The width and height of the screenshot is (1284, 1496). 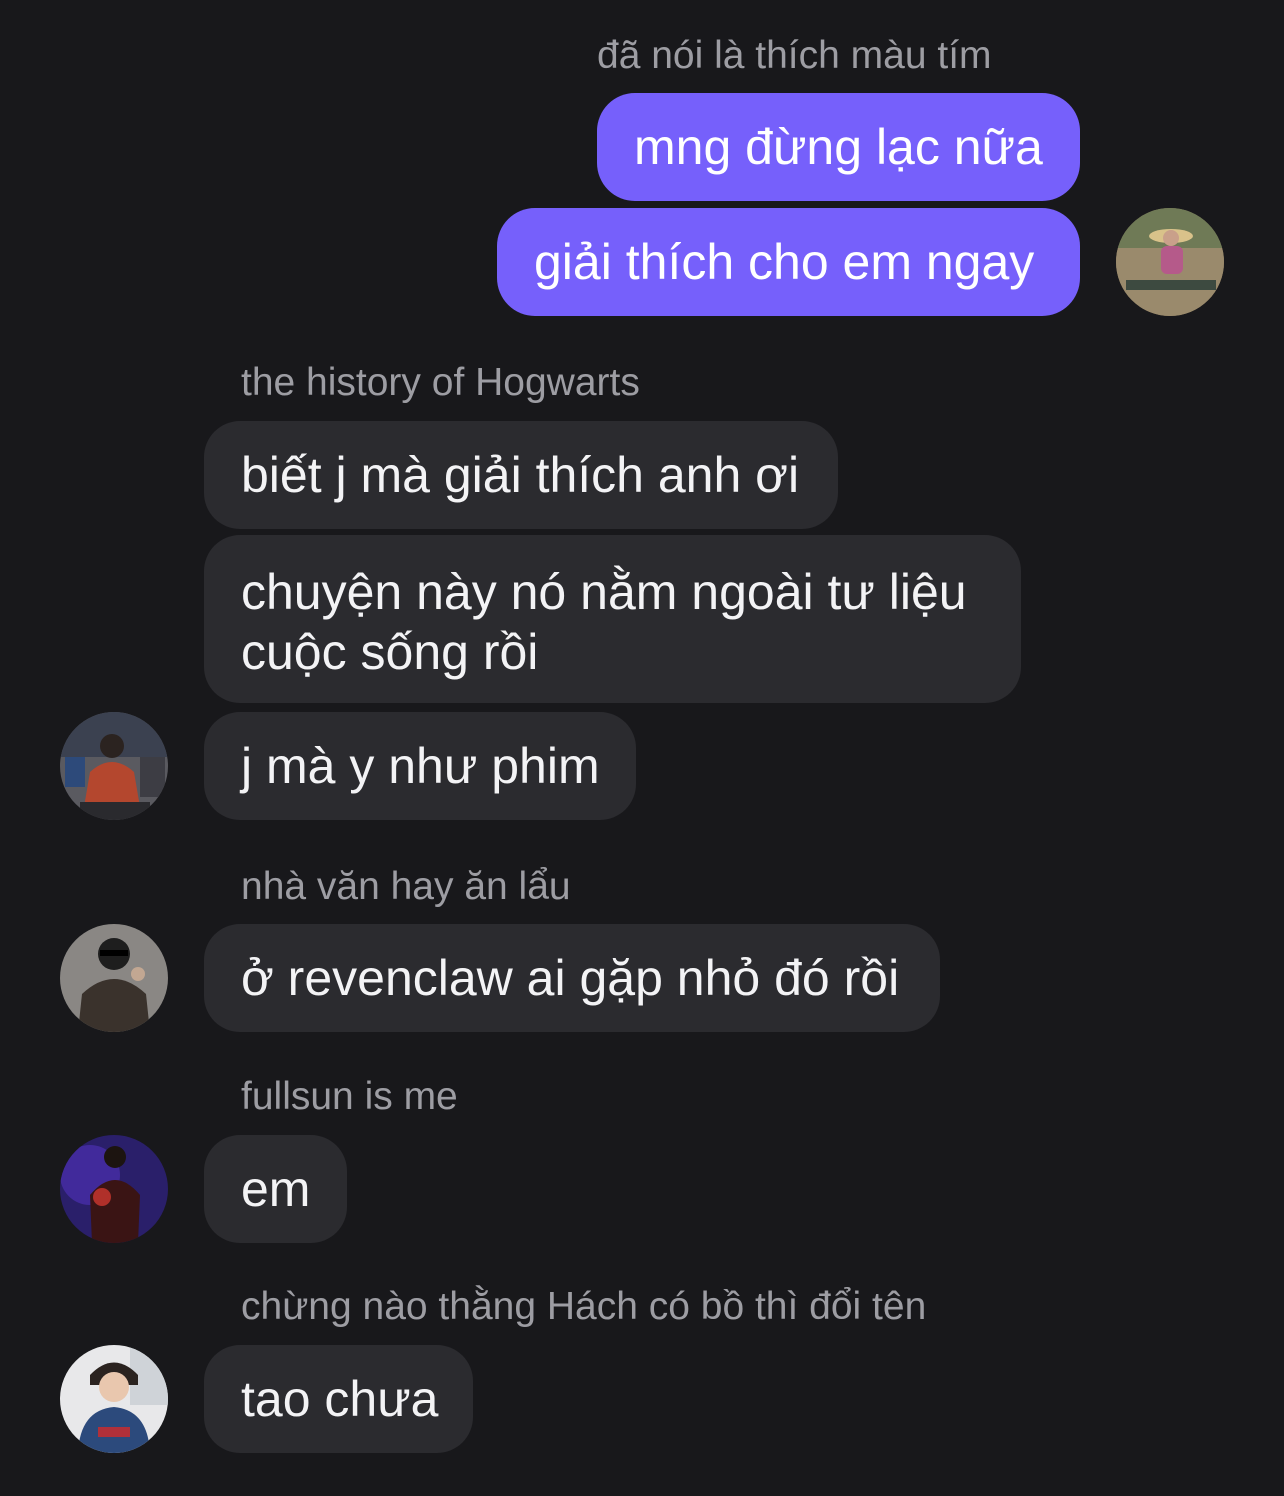 I want to click on message-bubble-outgoing-1: mng đừng lạc nữa, so click(x=838, y=147).